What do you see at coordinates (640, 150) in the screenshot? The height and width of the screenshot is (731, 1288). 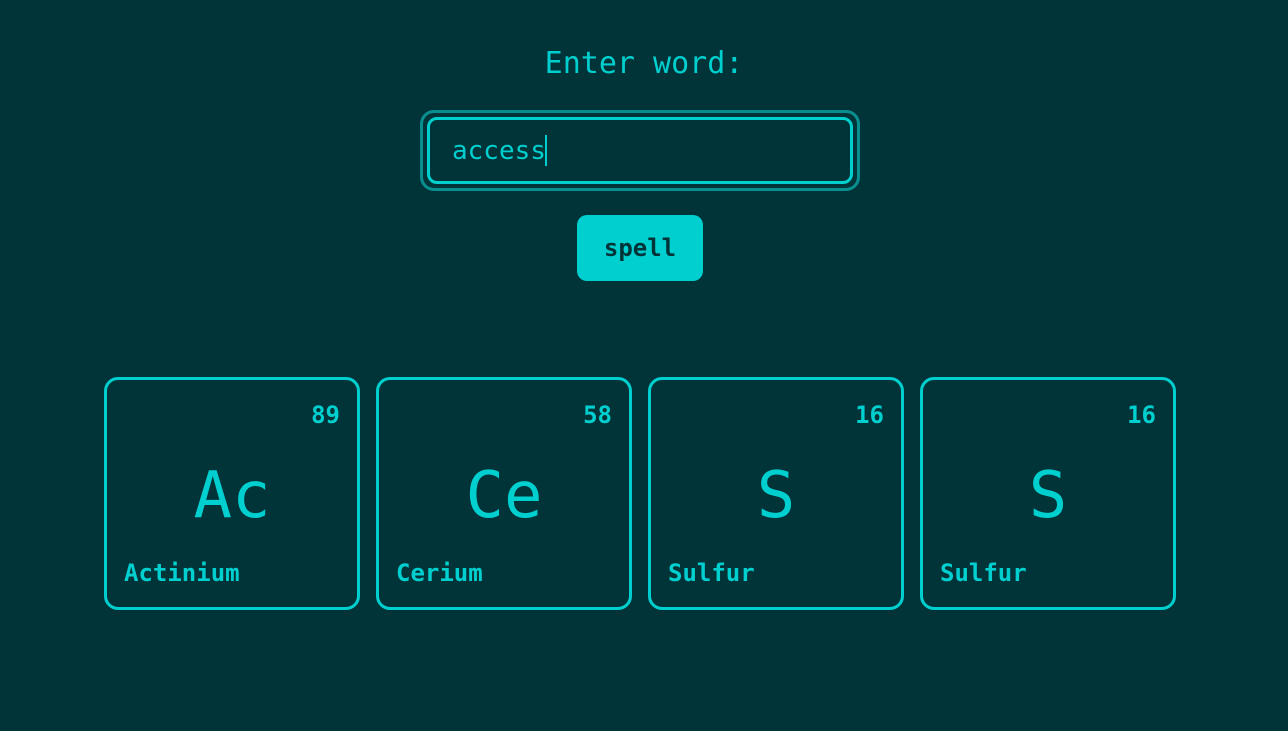 I see `word-input` at bounding box center [640, 150].